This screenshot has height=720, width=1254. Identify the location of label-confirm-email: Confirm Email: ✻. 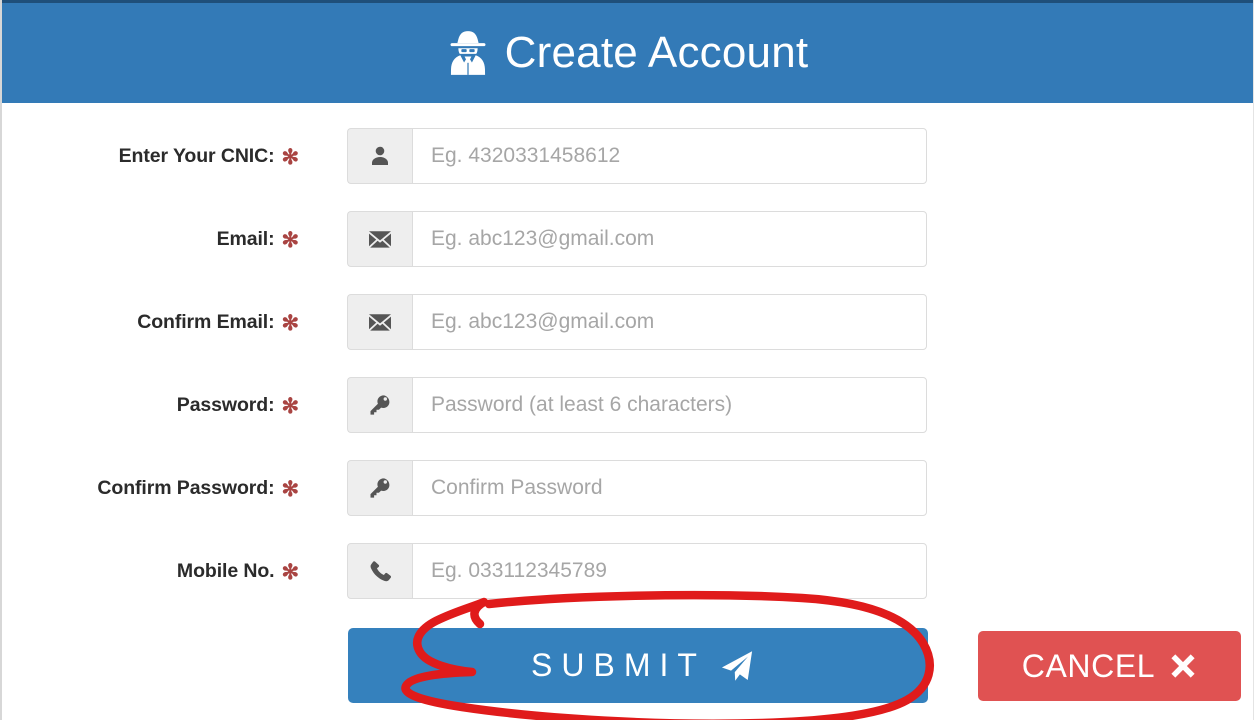
(151, 322).